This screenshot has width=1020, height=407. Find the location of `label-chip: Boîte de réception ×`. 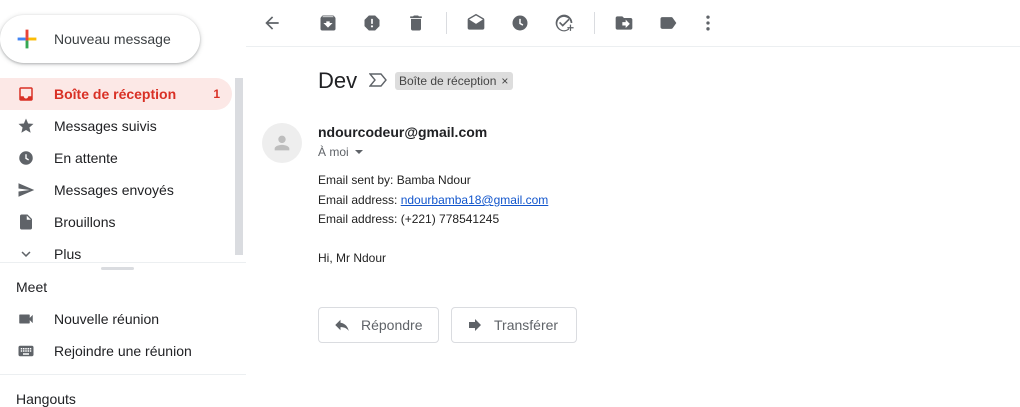

label-chip: Boîte de réception × is located at coordinates (454, 81).